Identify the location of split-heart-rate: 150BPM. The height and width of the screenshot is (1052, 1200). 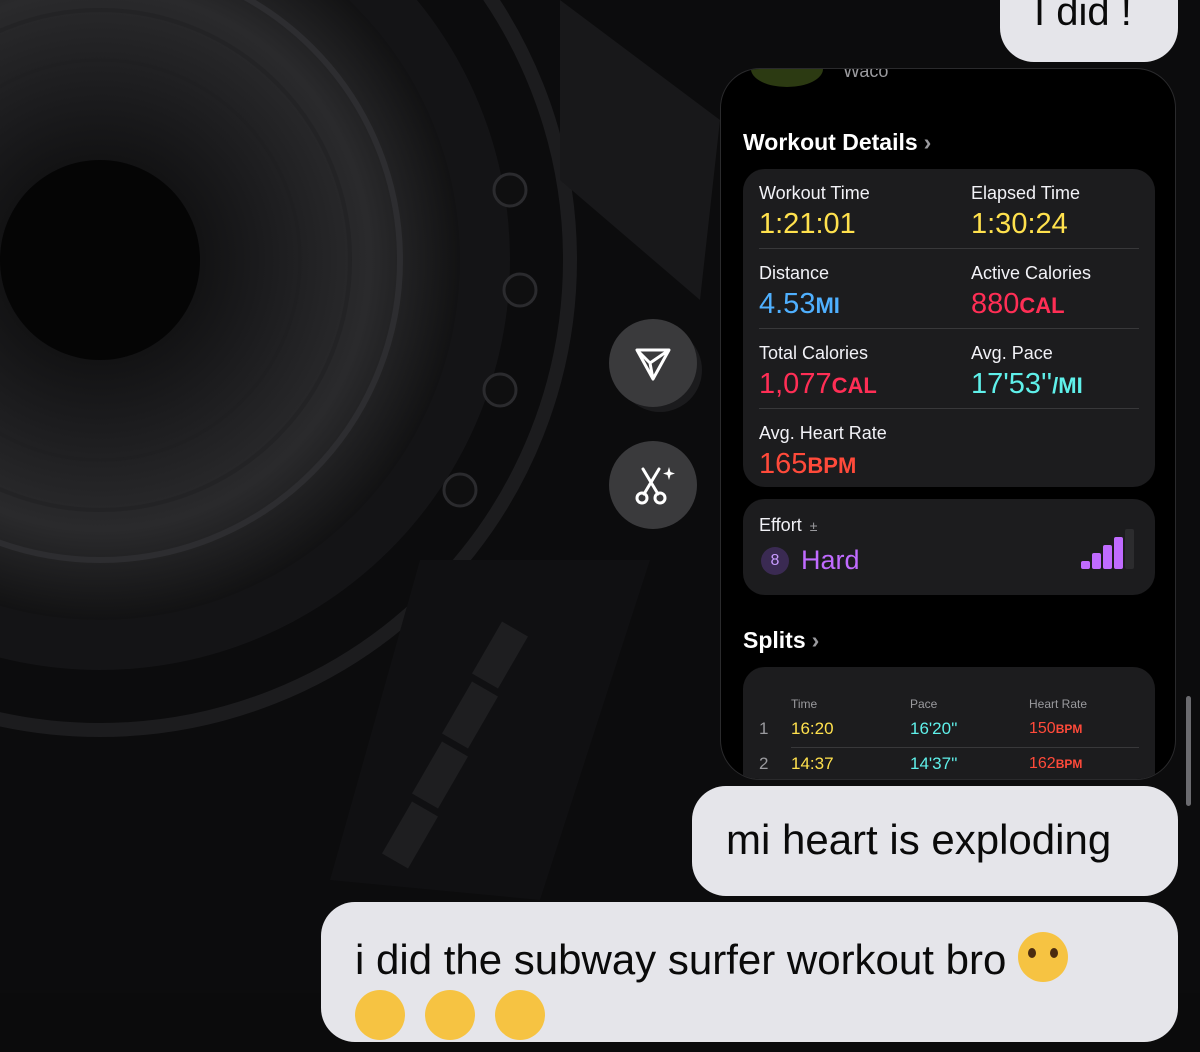
(1055, 729).